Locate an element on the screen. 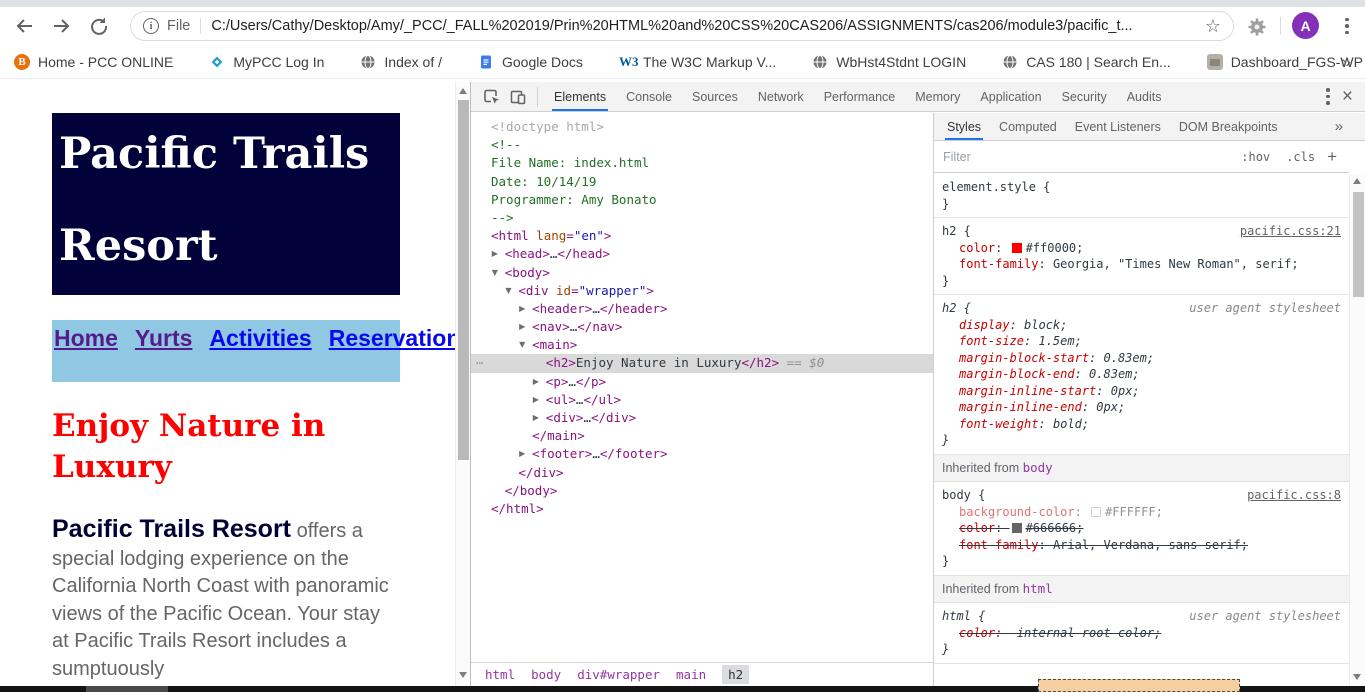 This screenshot has height=692, width=1365. css-property: color: #666666; is located at coordinates (1141, 528).